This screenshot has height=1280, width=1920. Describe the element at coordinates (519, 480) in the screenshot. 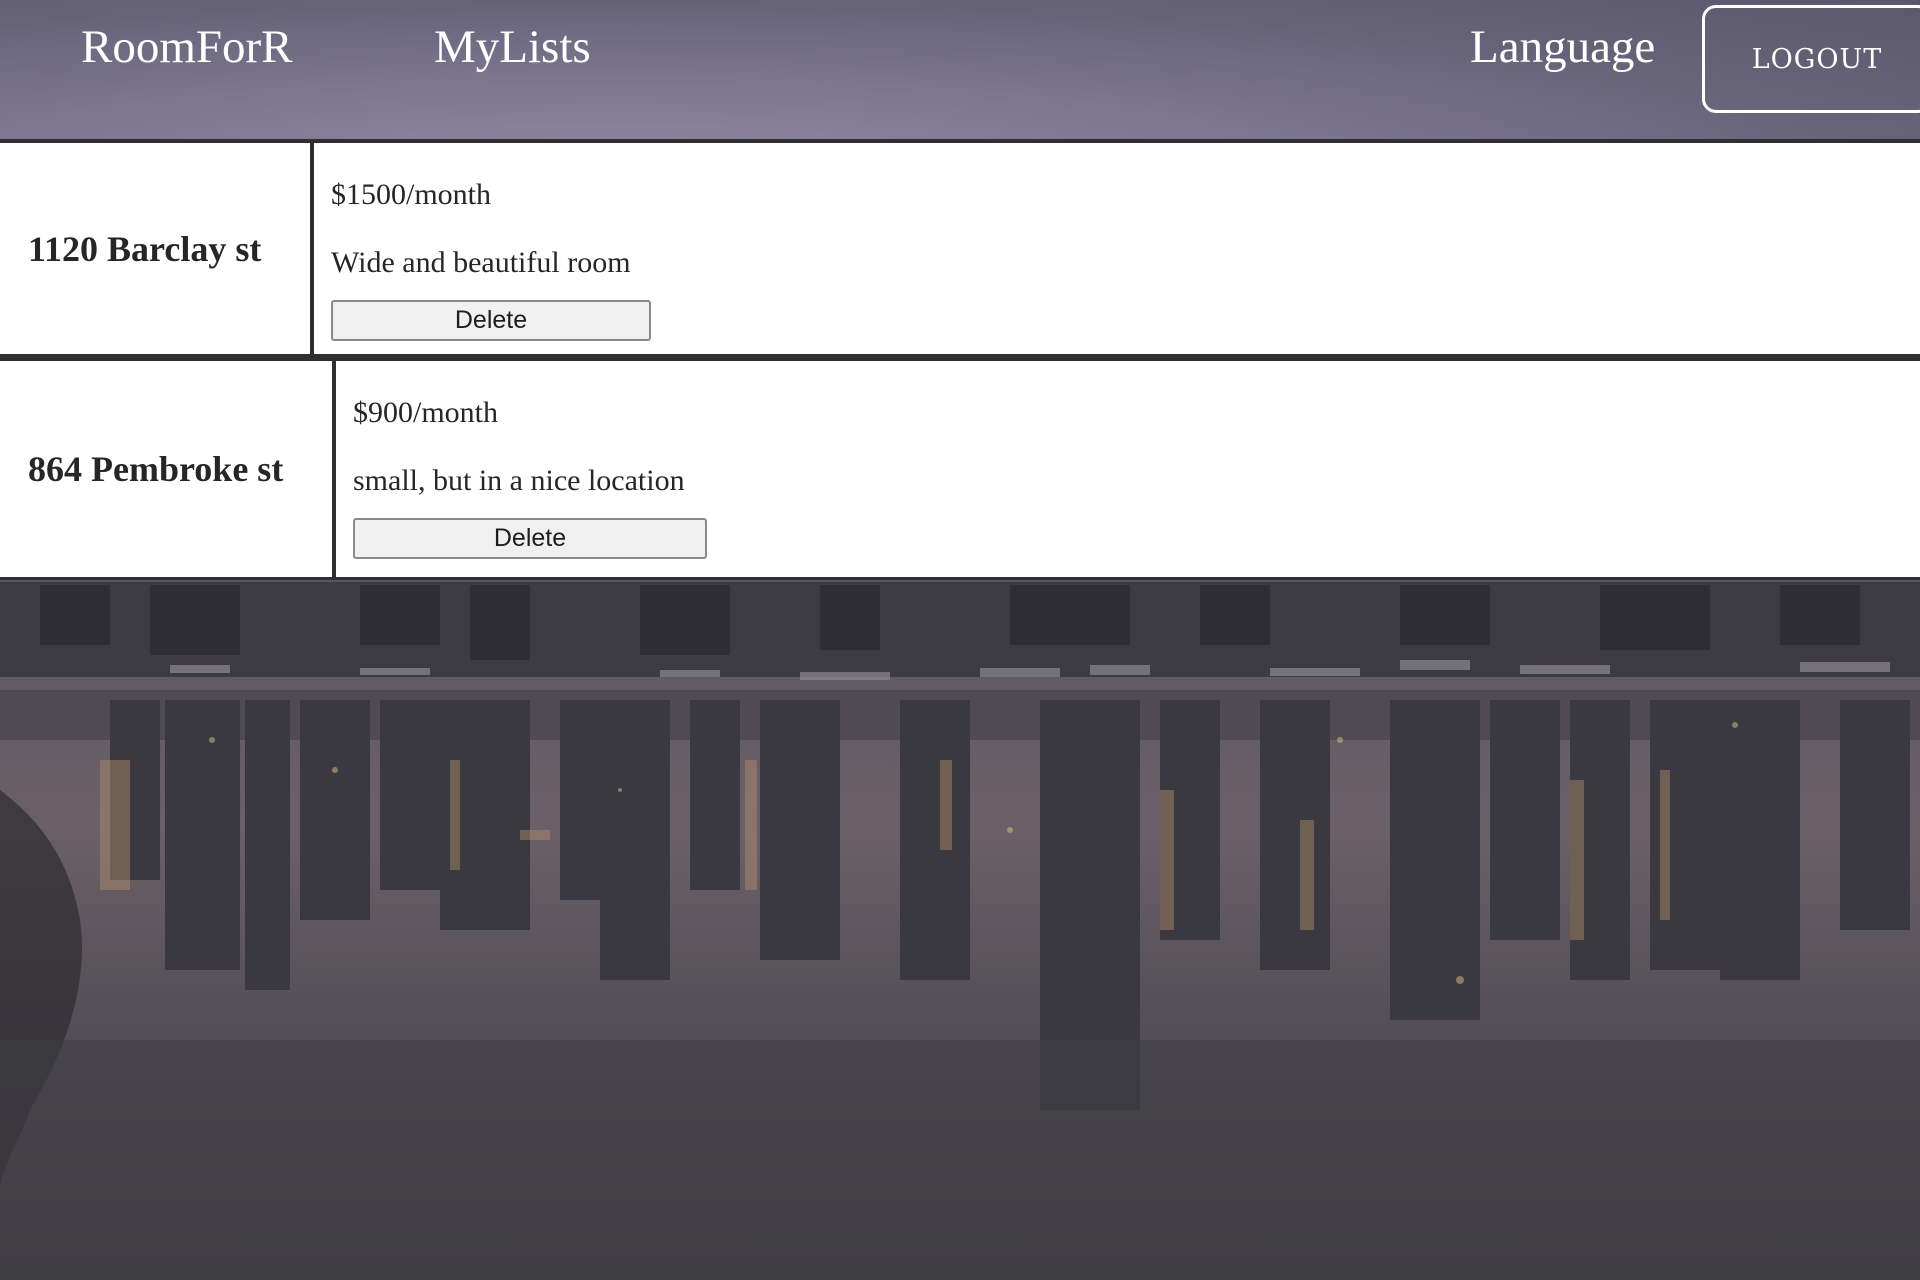

I see `listing-description: small, but in a nice location` at that location.